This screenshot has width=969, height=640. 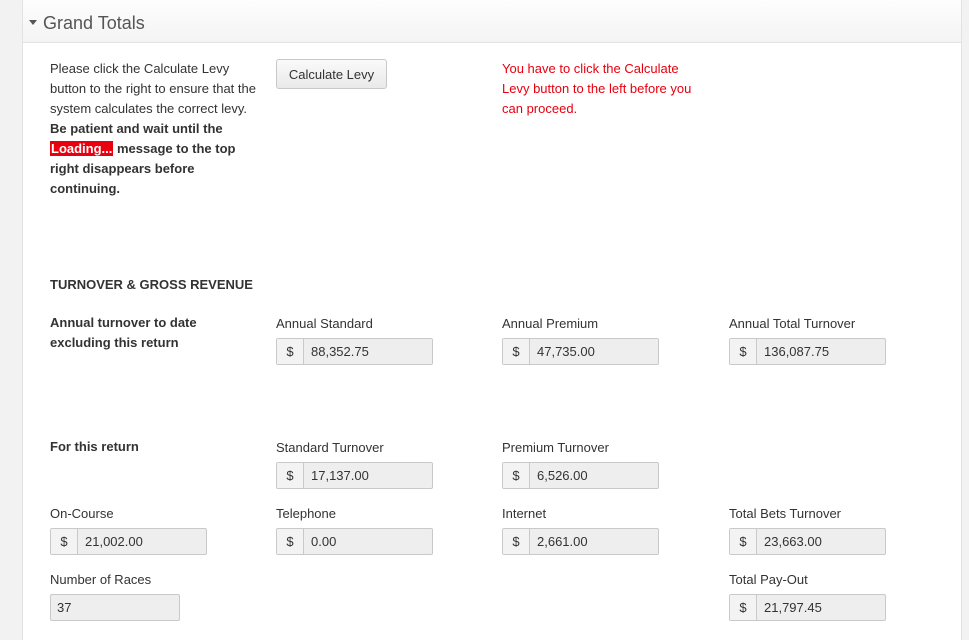 I want to click on races-value: 37, so click(x=115, y=607).